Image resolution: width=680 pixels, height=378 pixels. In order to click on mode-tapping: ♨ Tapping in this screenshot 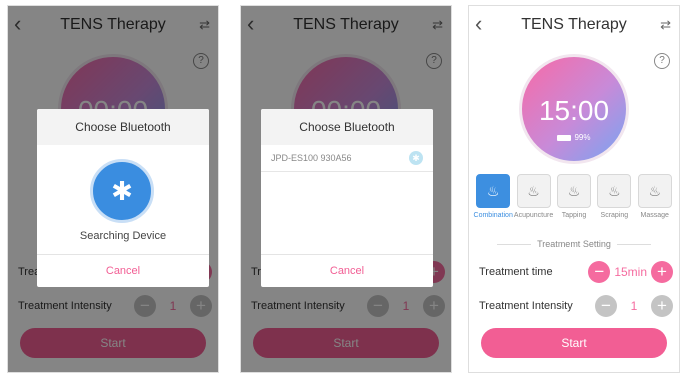, I will do `click(574, 197)`.